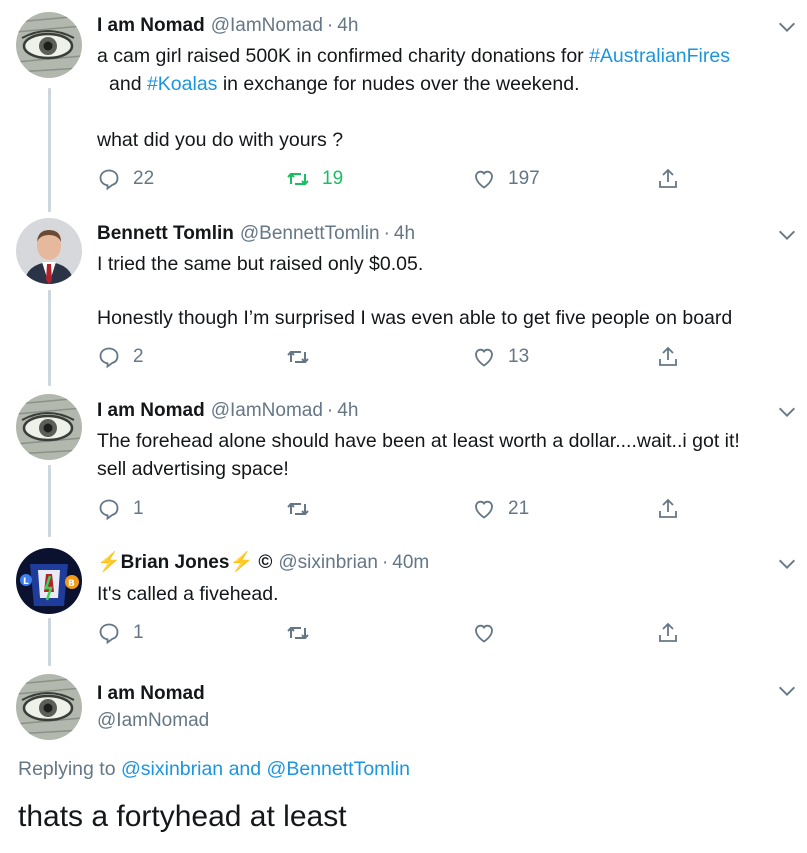 The height and width of the screenshot is (853, 807). I want to click on tweet-line: It's called a fivehead., so click(188, 594).